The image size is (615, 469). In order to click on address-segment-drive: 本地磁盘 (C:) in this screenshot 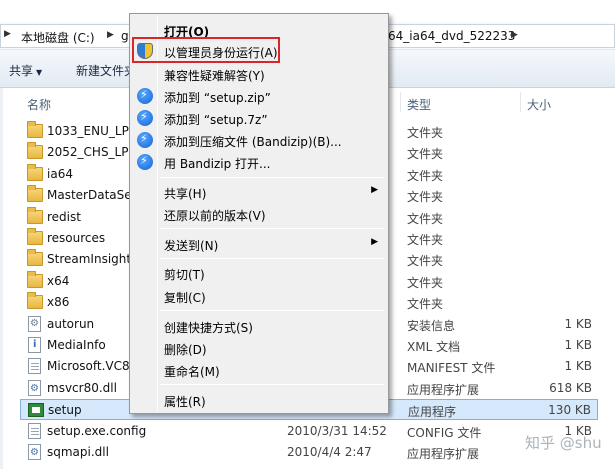, I will do `click(58, 37)`.